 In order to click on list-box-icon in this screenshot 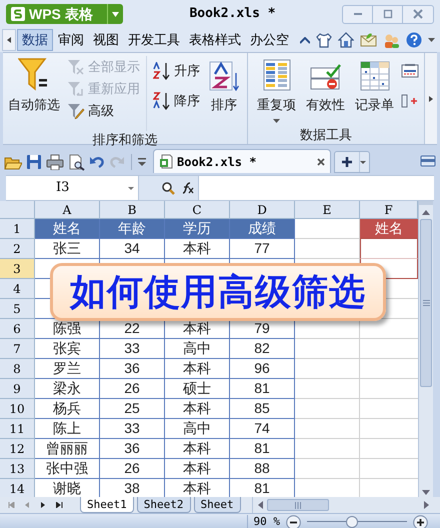, I will do `click(410, 71)`.